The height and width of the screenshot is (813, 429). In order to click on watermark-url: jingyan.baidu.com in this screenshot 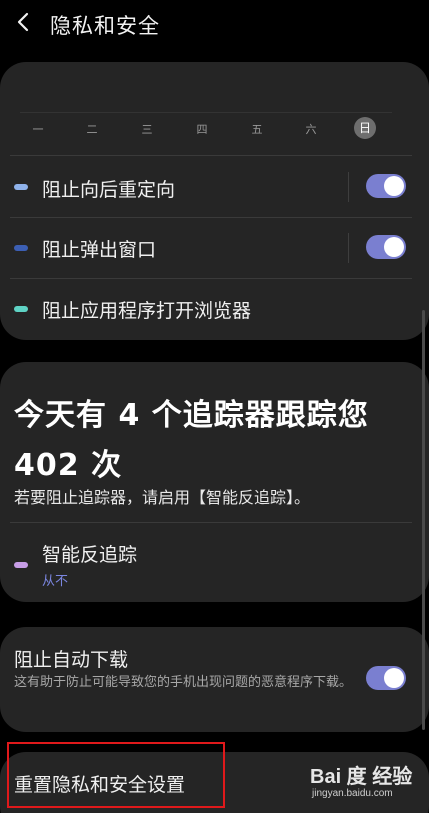, I will do `click(352, 793)`.